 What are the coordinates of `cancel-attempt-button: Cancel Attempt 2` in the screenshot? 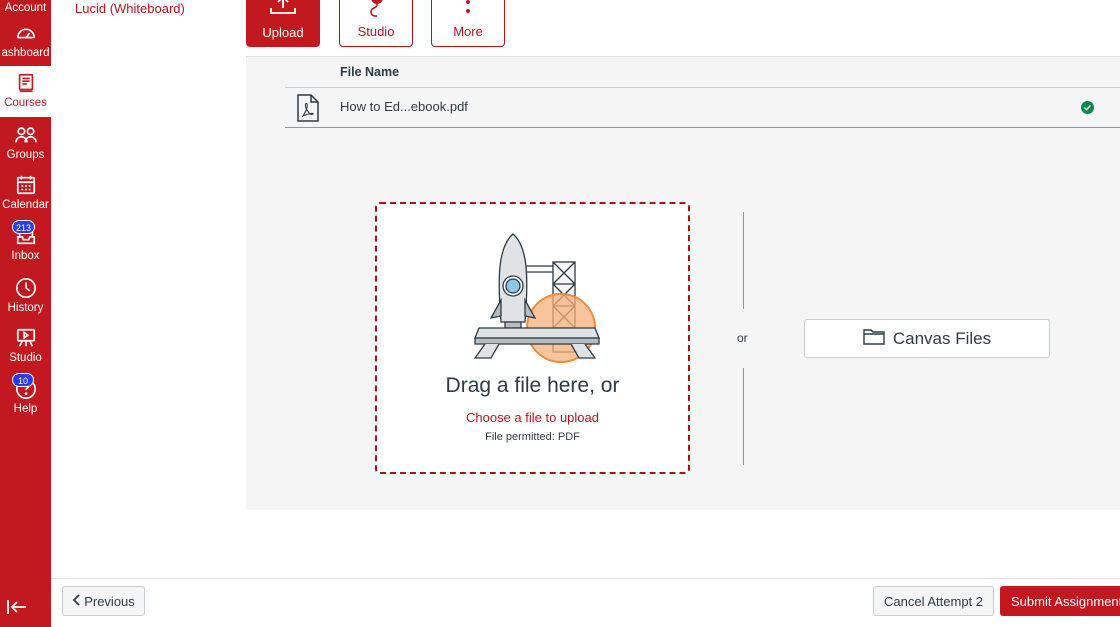 It's located at (933, 601).